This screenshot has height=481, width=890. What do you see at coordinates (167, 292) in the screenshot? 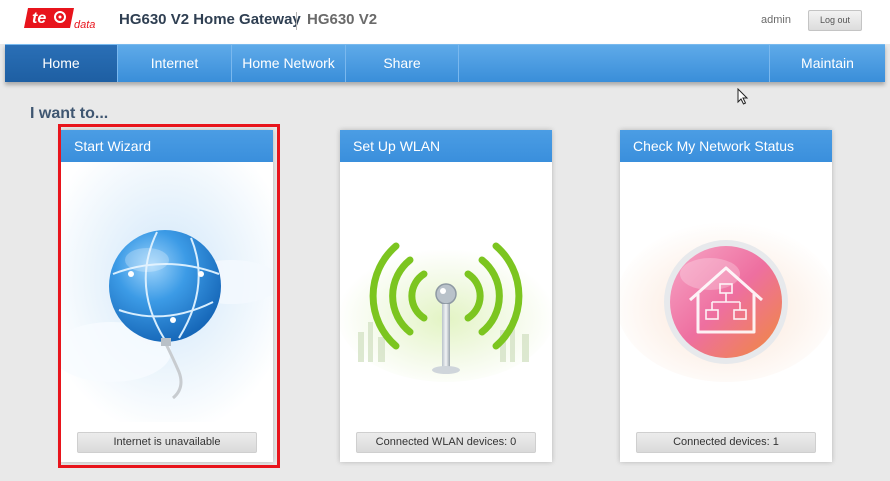
I see `globe-icon` at bounding box center [167, 292].